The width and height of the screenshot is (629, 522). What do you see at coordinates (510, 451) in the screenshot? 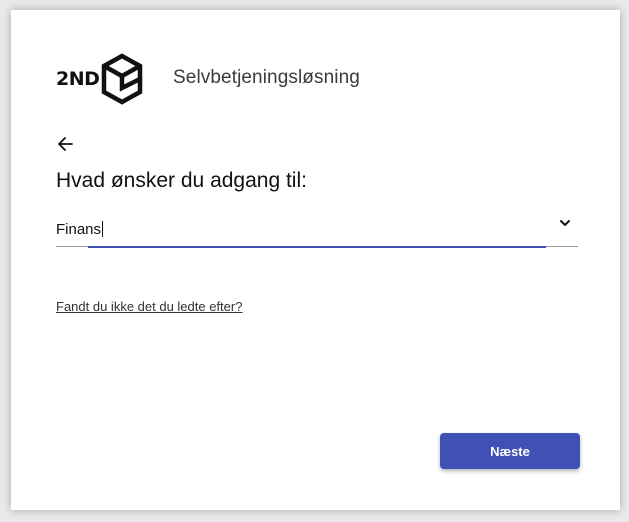
I see `next-button: Næste` at bounding box center [510, 451].